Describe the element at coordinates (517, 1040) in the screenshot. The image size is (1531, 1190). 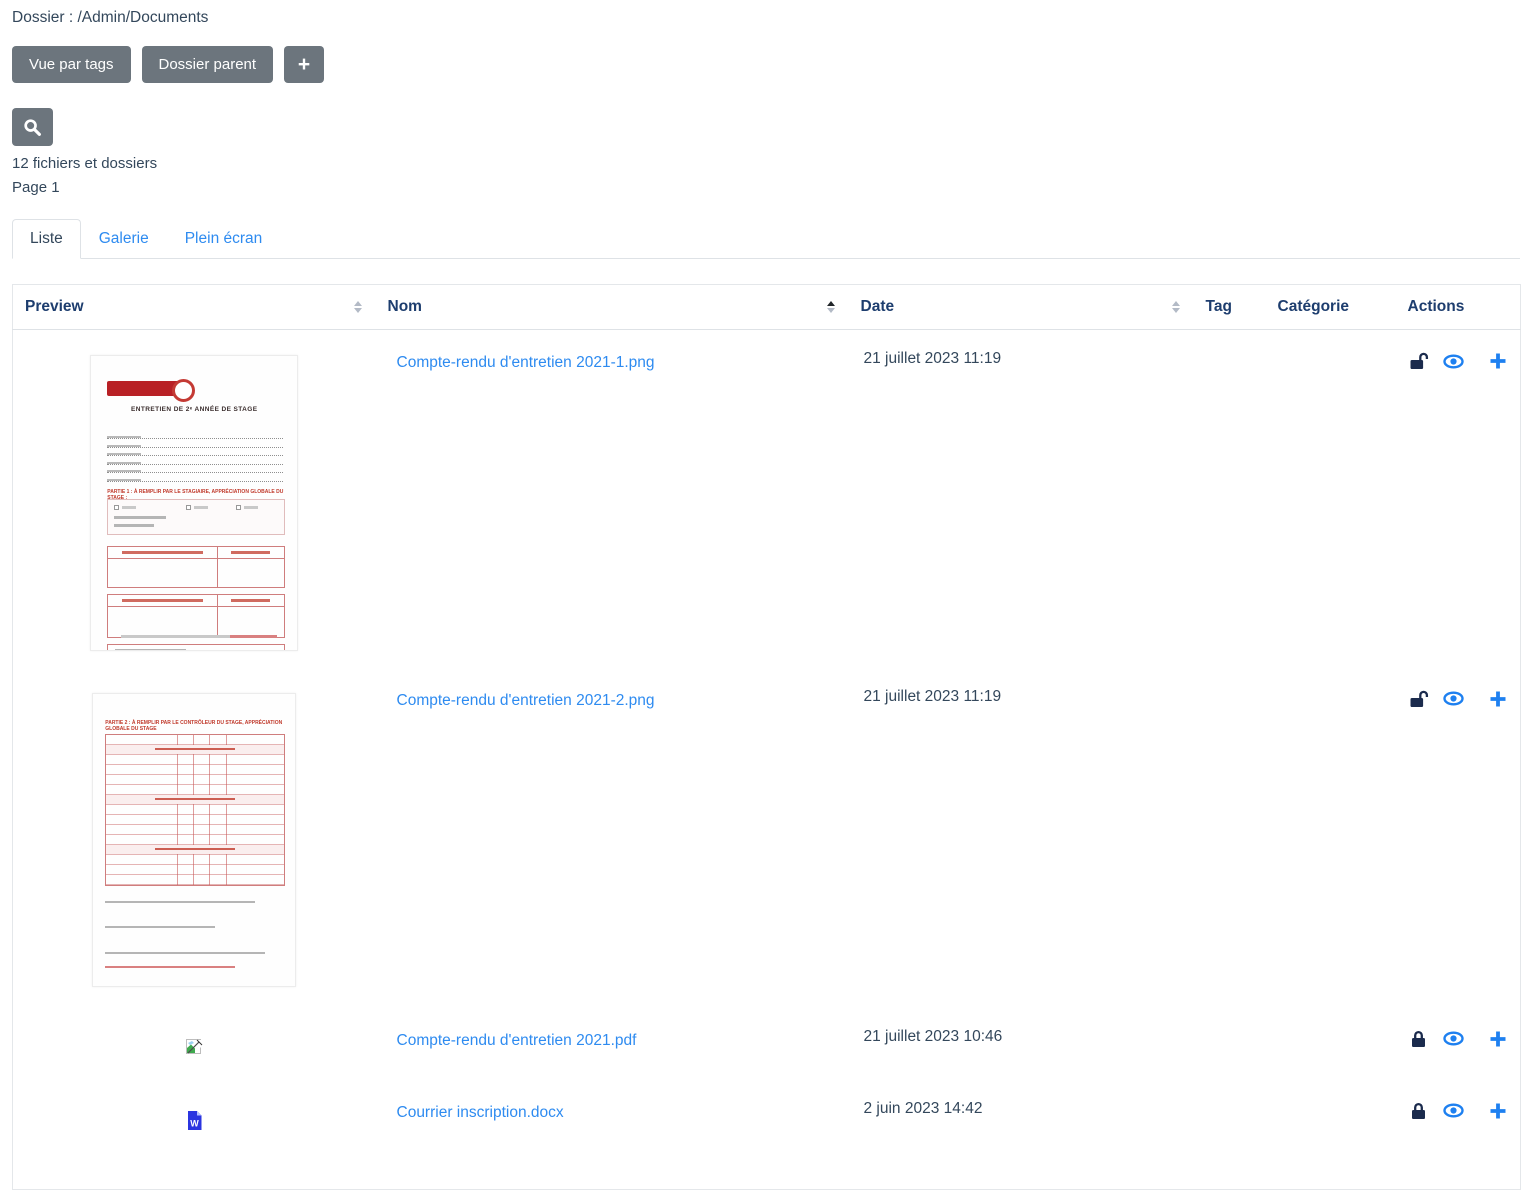
I see `file-name-link: Compte-rendu d'entretien 2021.pdf` at that location.